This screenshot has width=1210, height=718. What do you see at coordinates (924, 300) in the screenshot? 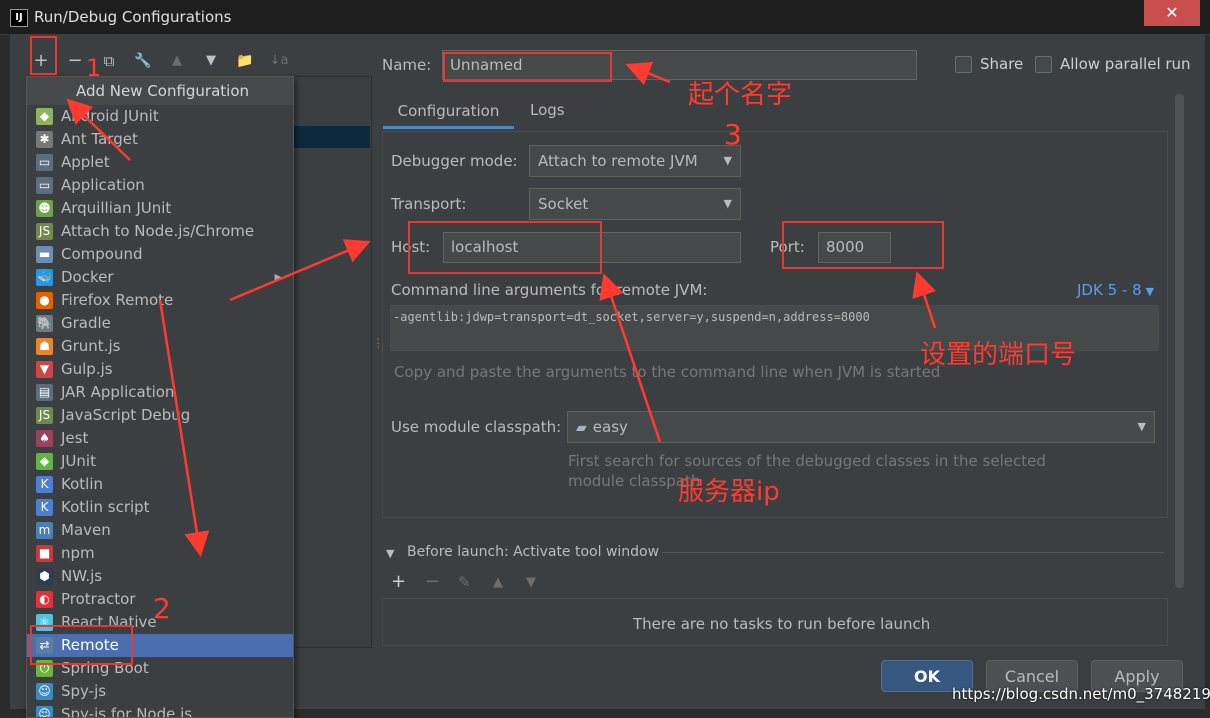
I see `arrow-to-port` at bounding box center [924, 300].